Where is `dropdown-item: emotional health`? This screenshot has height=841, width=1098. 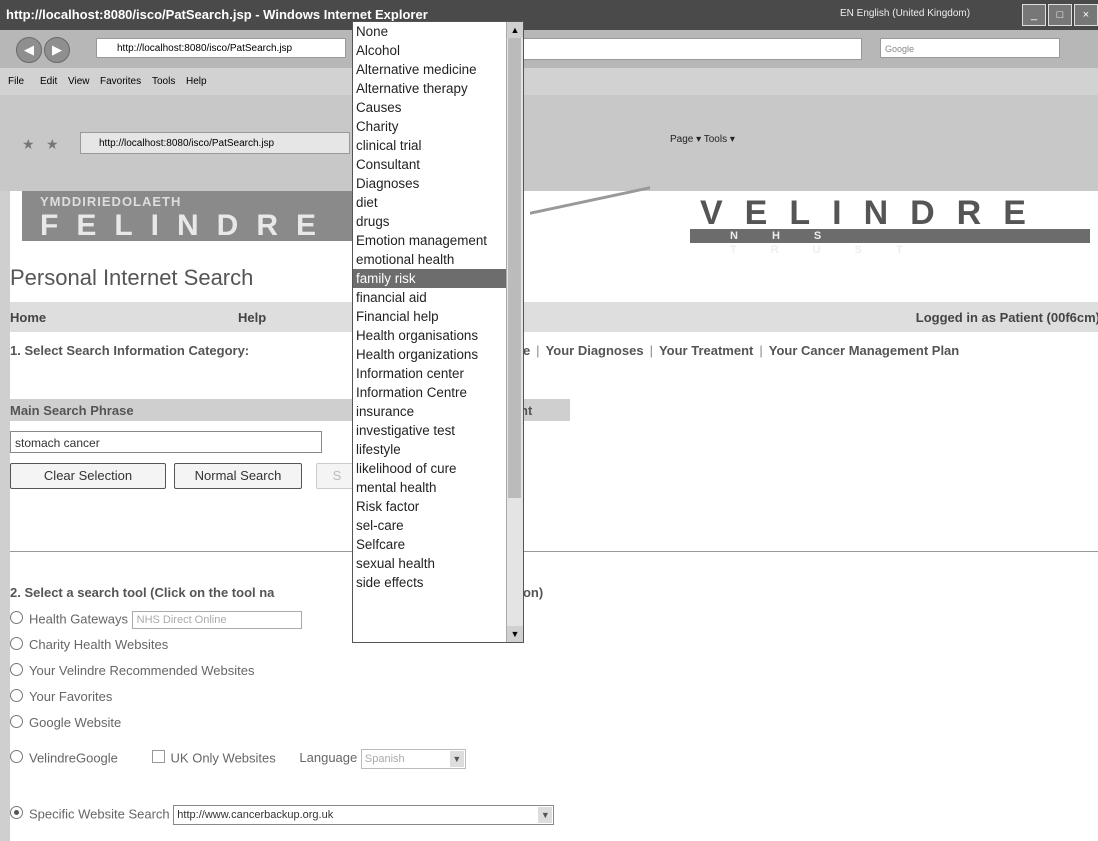 dropdown-item: emotional health is located at coordinates (438, 259).